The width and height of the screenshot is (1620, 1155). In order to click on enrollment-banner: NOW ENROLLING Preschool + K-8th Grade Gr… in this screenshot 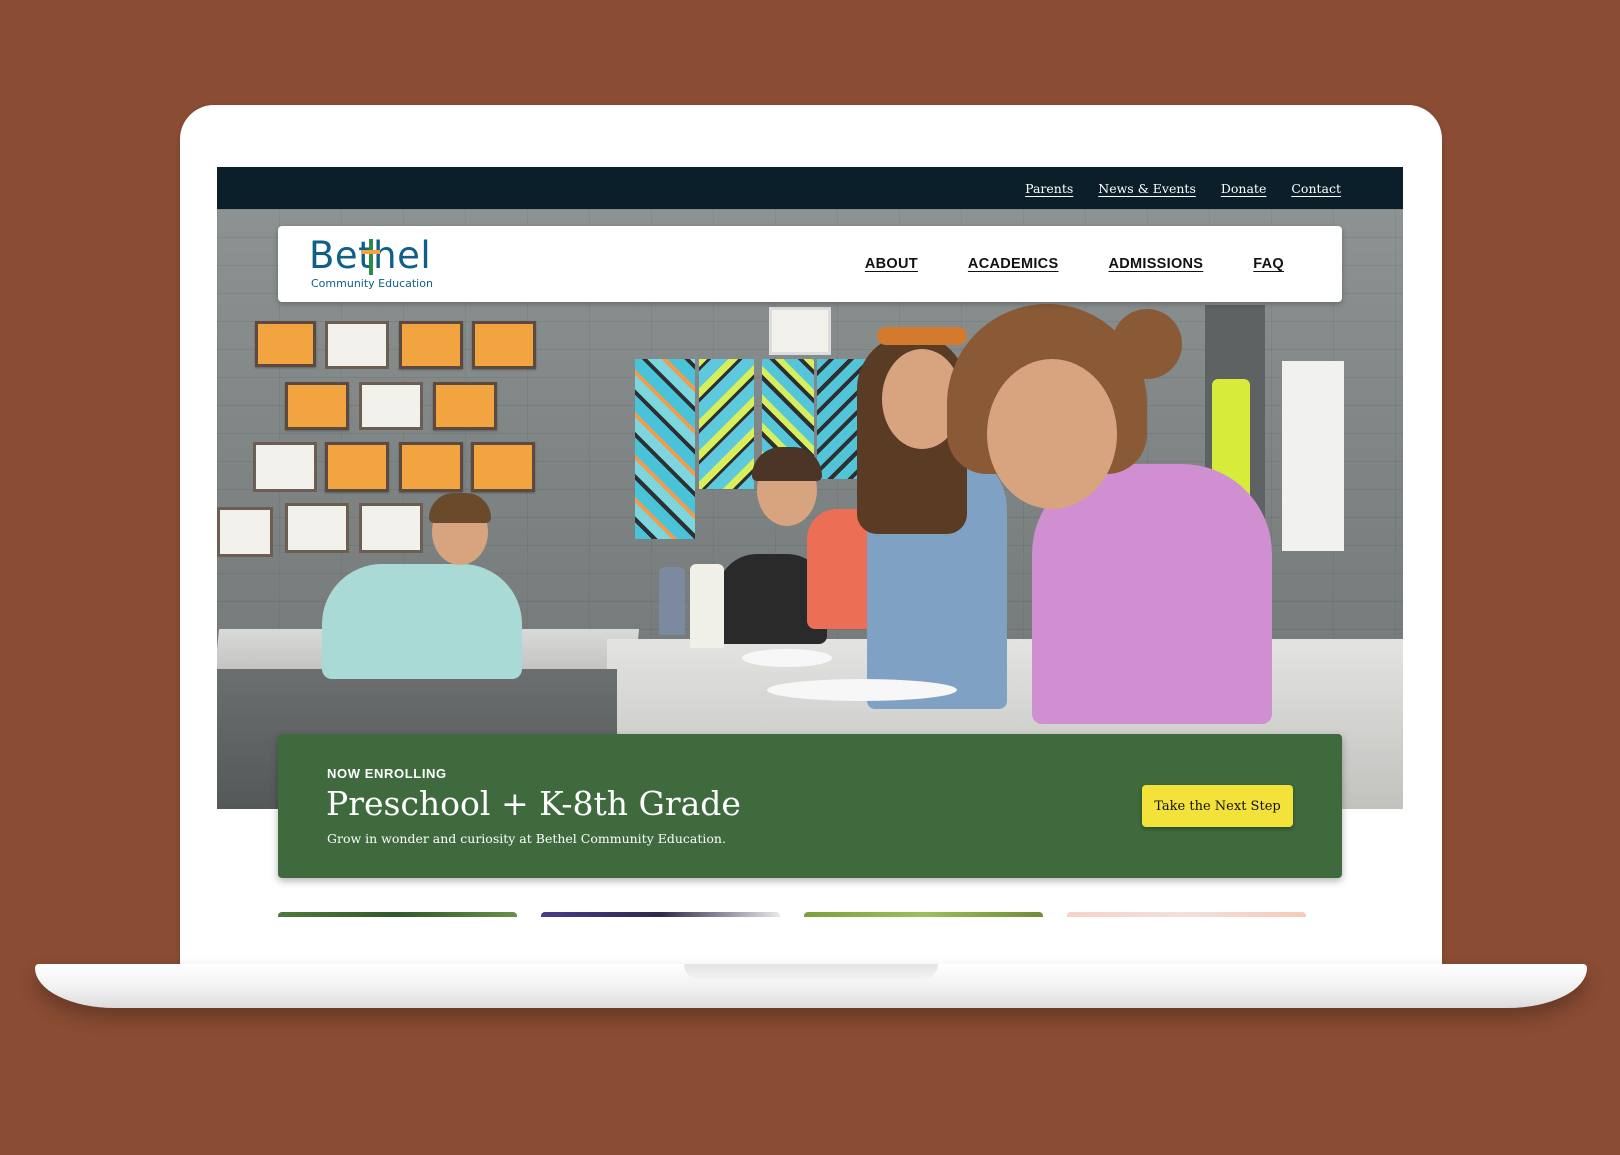, I will do `click(810, 806)`.